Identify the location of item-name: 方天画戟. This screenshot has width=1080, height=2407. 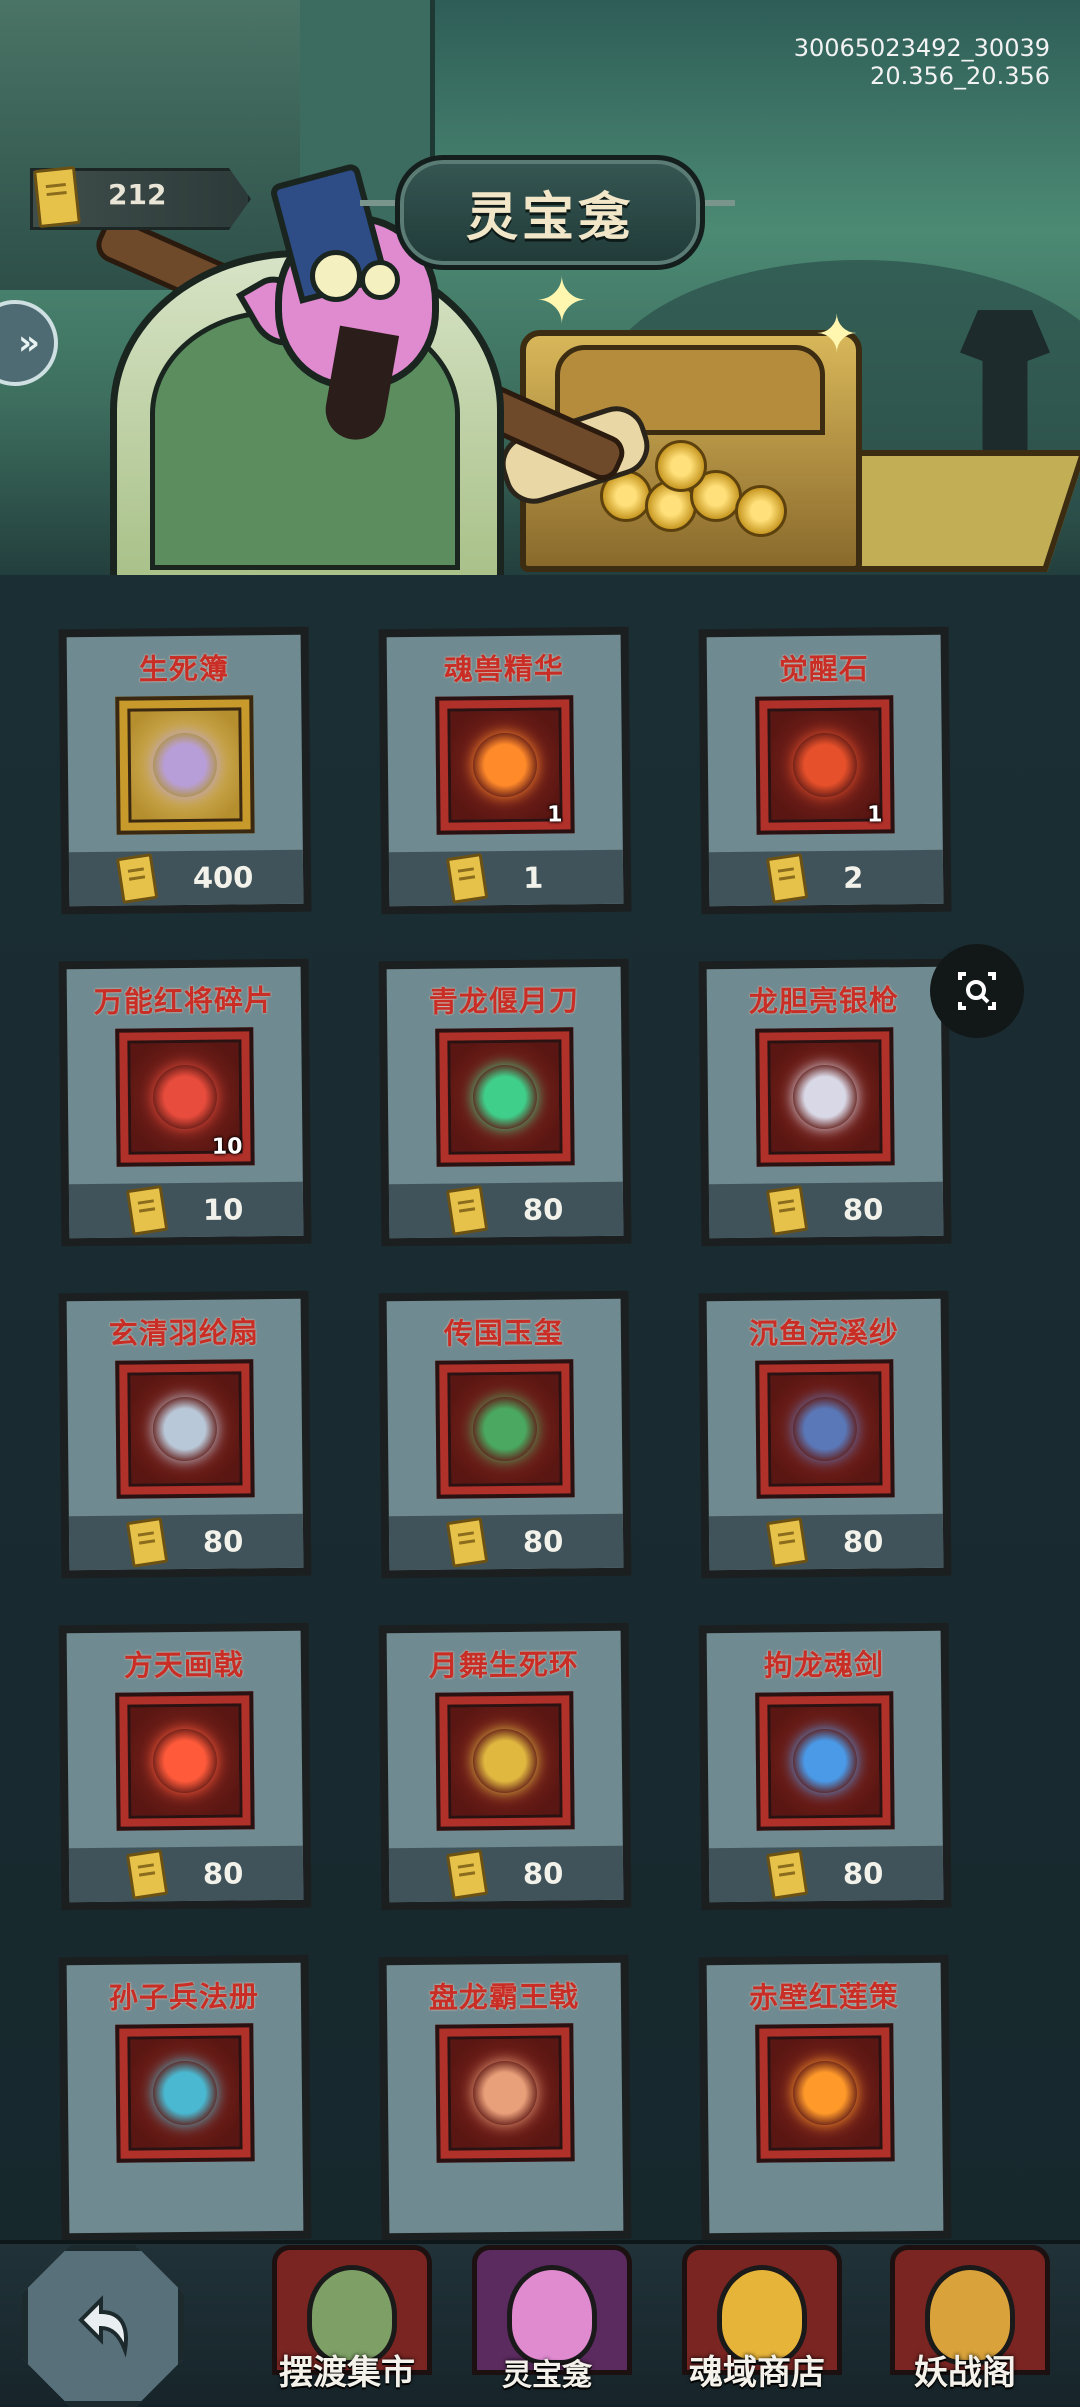
(184, 1665).